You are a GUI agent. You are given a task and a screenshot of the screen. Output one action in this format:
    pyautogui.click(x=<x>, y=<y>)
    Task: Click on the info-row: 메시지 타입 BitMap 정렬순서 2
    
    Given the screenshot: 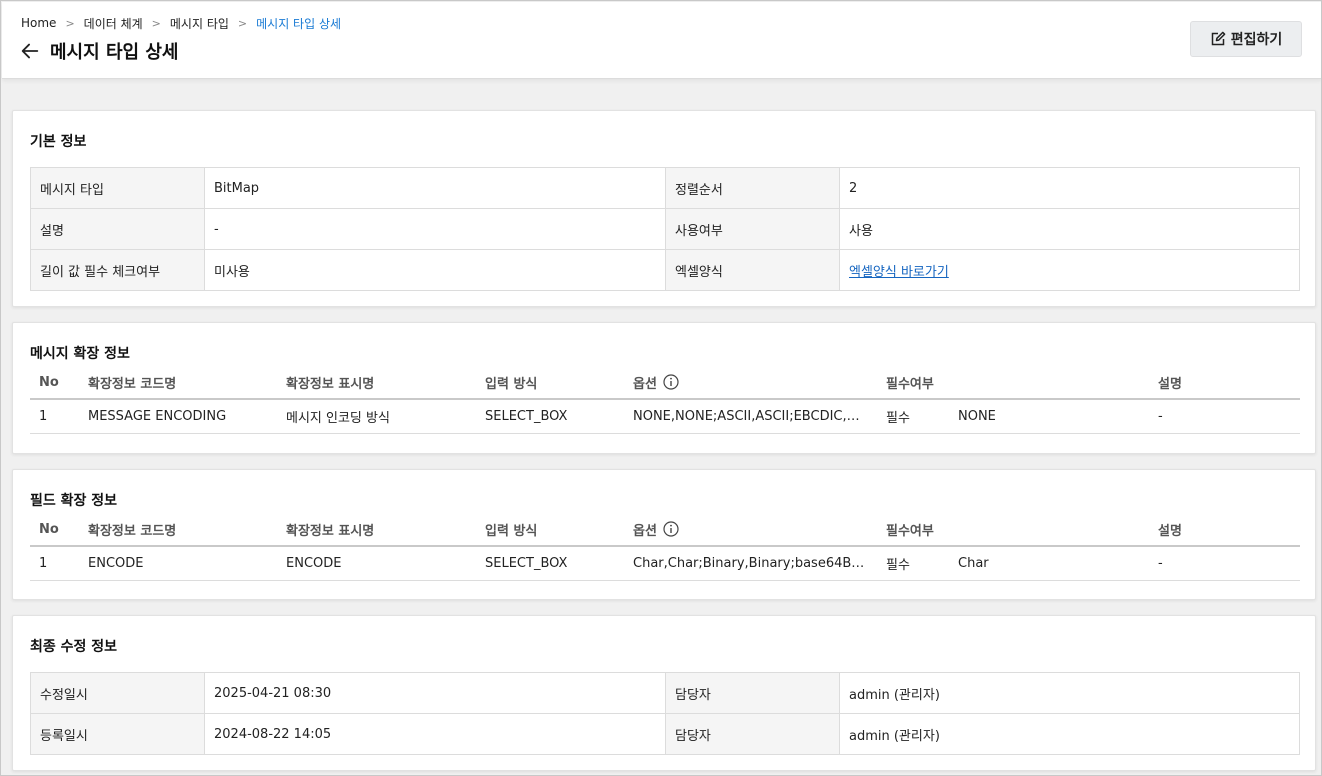 What is the action you would take?
    pyautogui.click(x=665, y=188)
    